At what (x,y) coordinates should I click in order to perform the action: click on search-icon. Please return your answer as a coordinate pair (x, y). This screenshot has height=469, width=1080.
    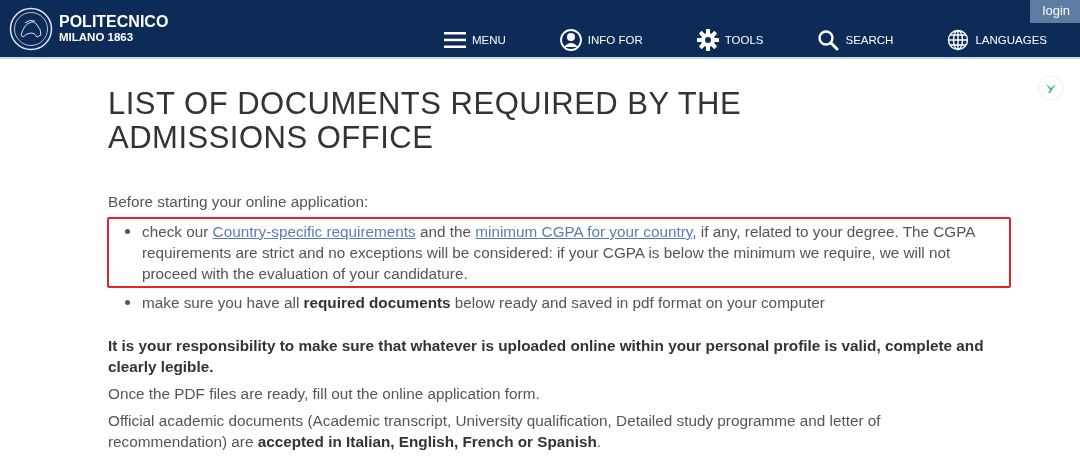
    Looking at the image, I should click on (828, 40).